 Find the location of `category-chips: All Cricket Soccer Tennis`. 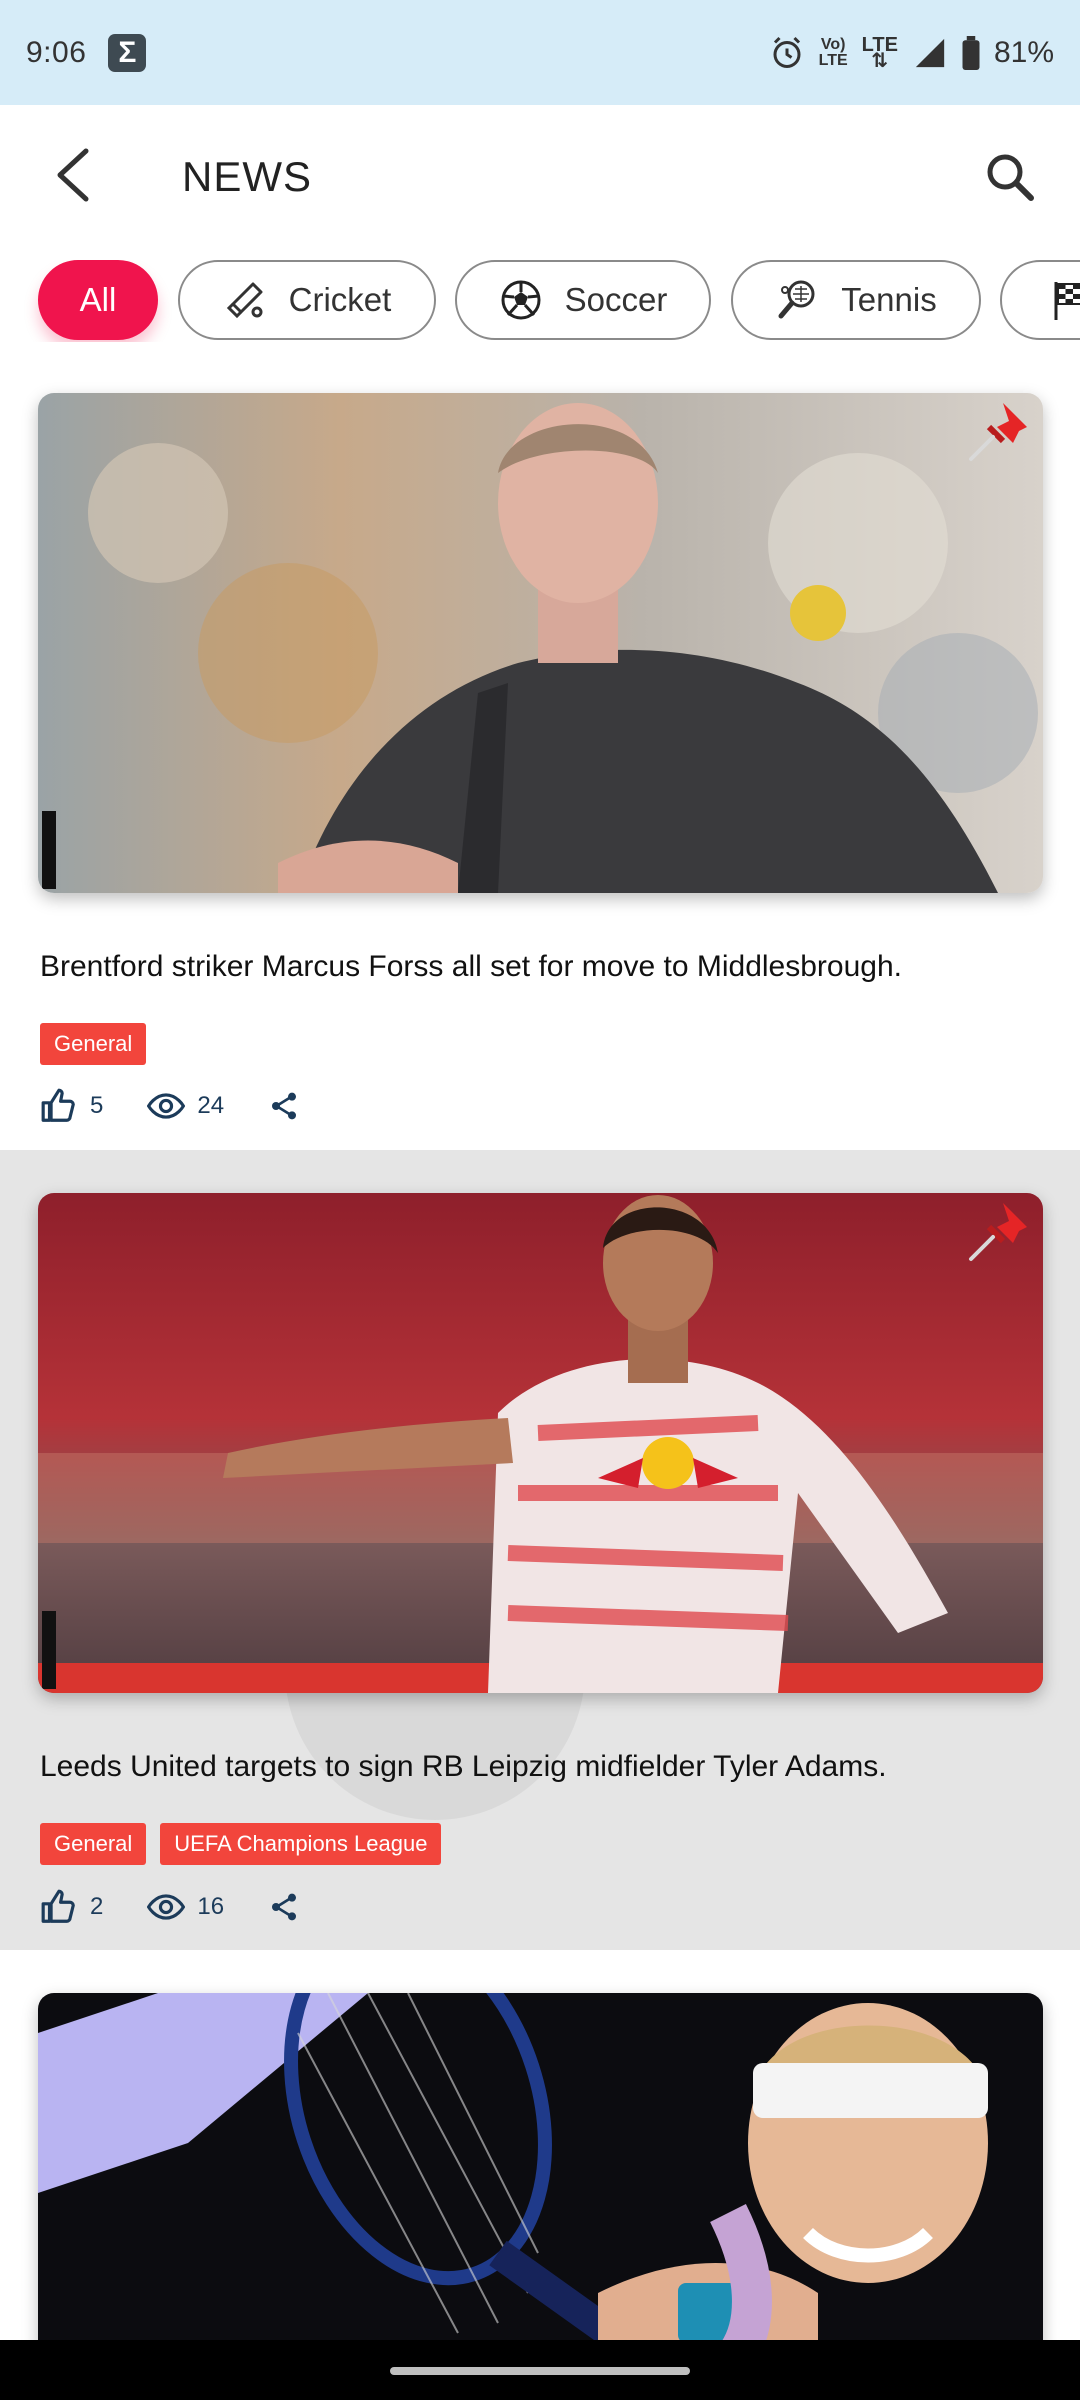

category-chips: All Cricket Soccer Tennis is located at coordinates (540, 301).